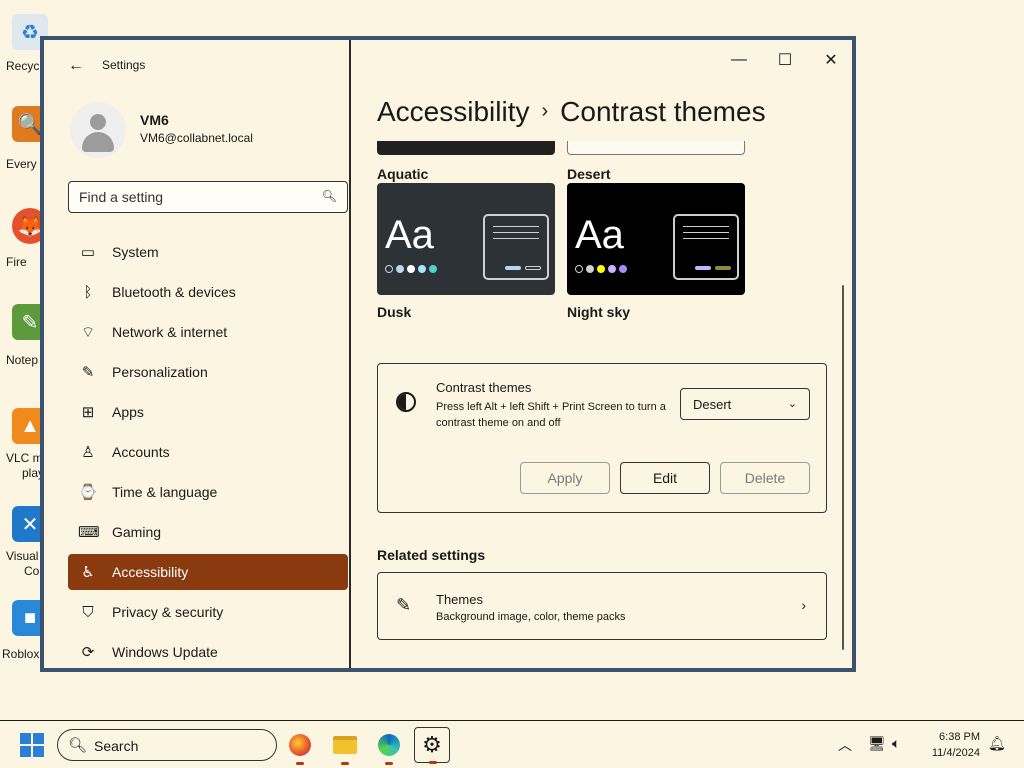 This screenshot has height=768, width=1024. Describe the element at coordinates (168, 612) in the screenshot. I see `sidebar-item-label: Privacy & security` at that location.